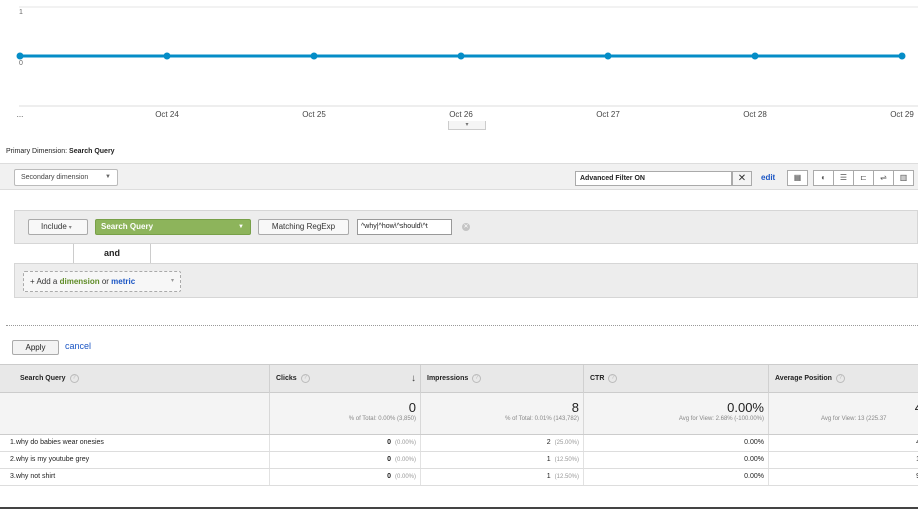 This screenshot has height=509, width=918. What do you see at coordinates (768, 177) in the screenshot?
I see `edit-filter-link: edit` at bounding box center [768, 177].